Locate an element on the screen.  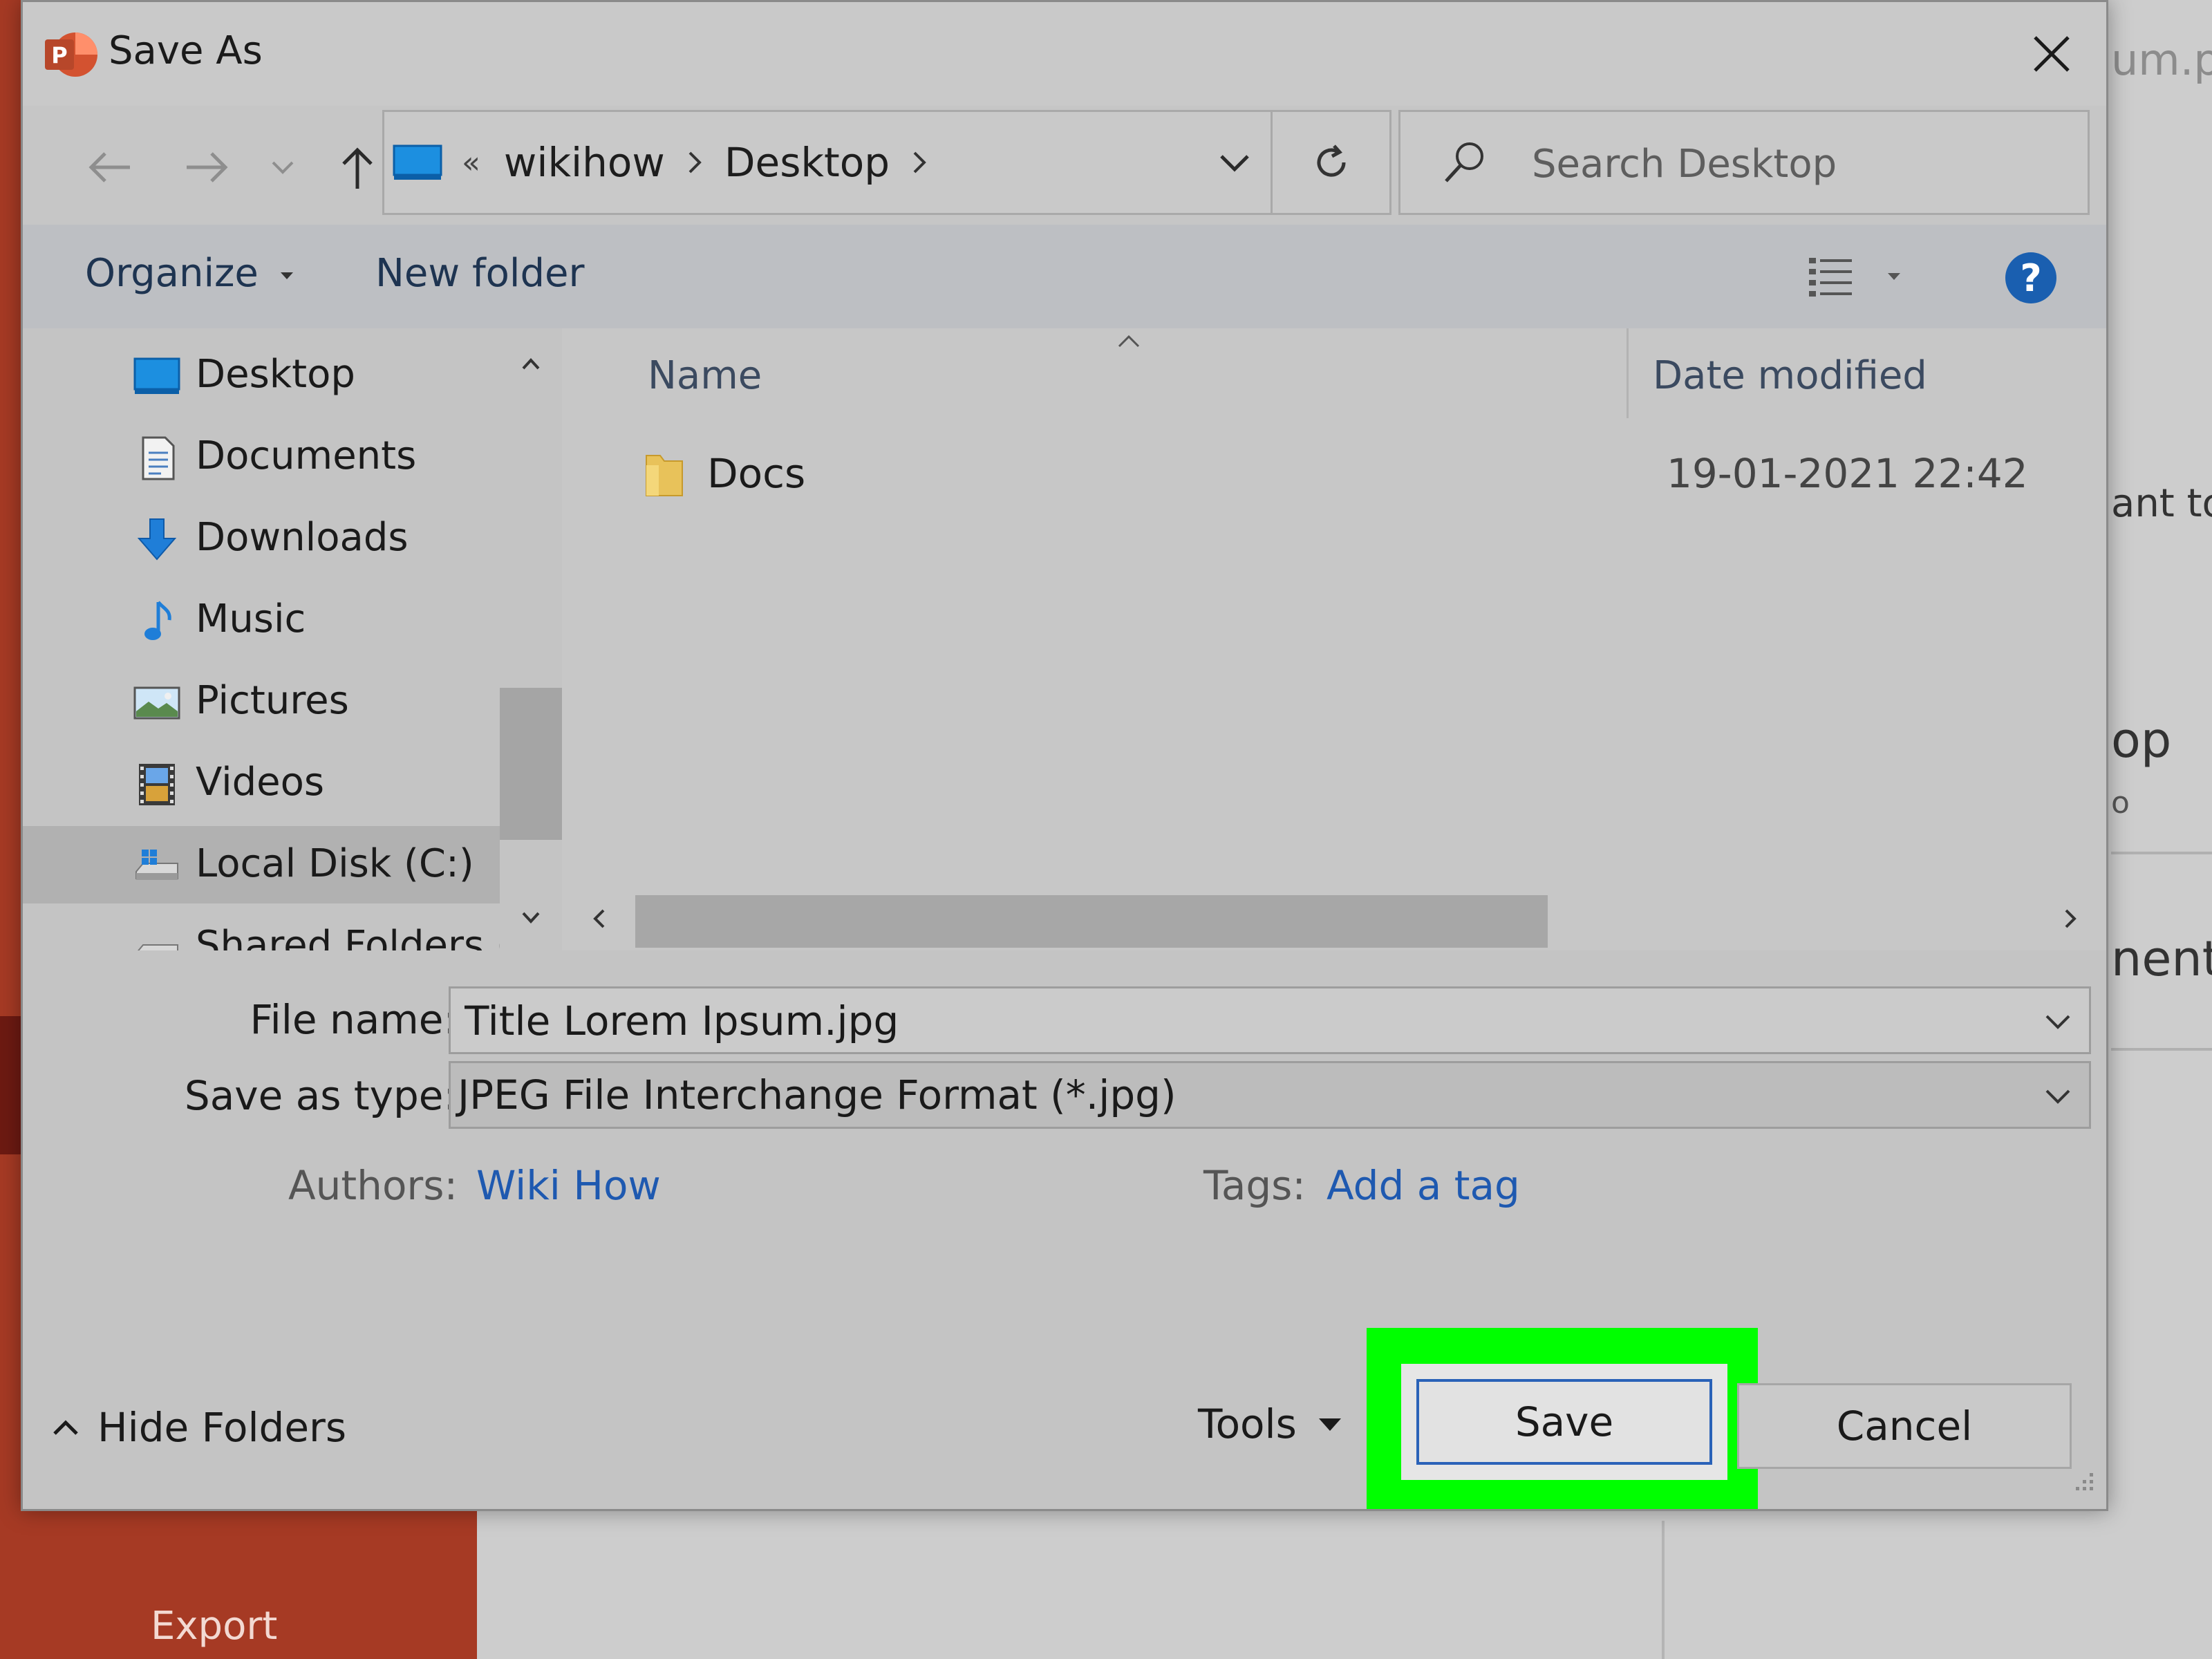
close-button is located at coordinates (2052, 54).